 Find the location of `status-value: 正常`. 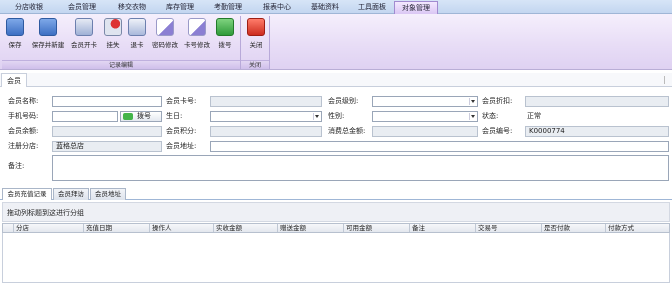

status-value: 正常 is located at coordinates (534, 116).